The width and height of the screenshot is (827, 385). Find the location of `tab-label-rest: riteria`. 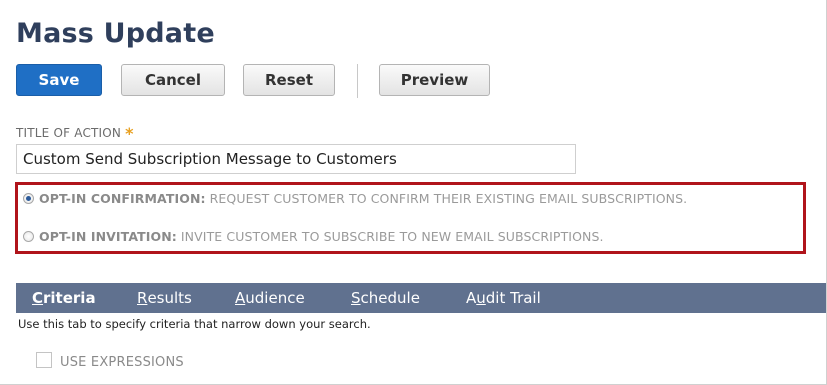

tab-label-rest: riteria is located at coordinates (69, 298).